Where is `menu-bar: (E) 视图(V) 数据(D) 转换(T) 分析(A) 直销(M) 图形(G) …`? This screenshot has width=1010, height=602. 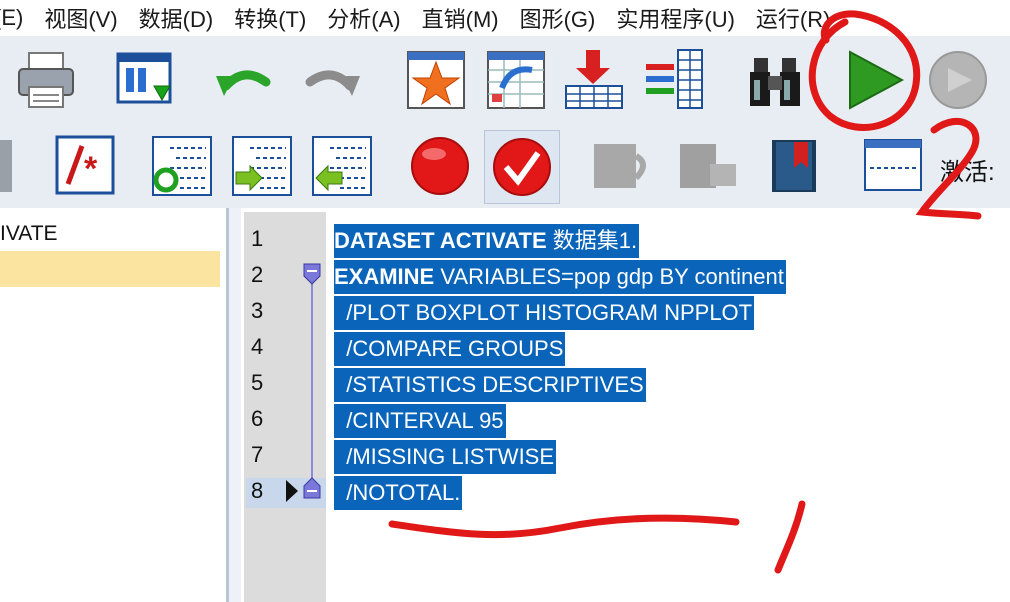 menu-bar: (E) 视图(V) 数据(D) 转换(T) 分析(A) 直销(M) 图形(G) … is located at coordinates (505, 18).